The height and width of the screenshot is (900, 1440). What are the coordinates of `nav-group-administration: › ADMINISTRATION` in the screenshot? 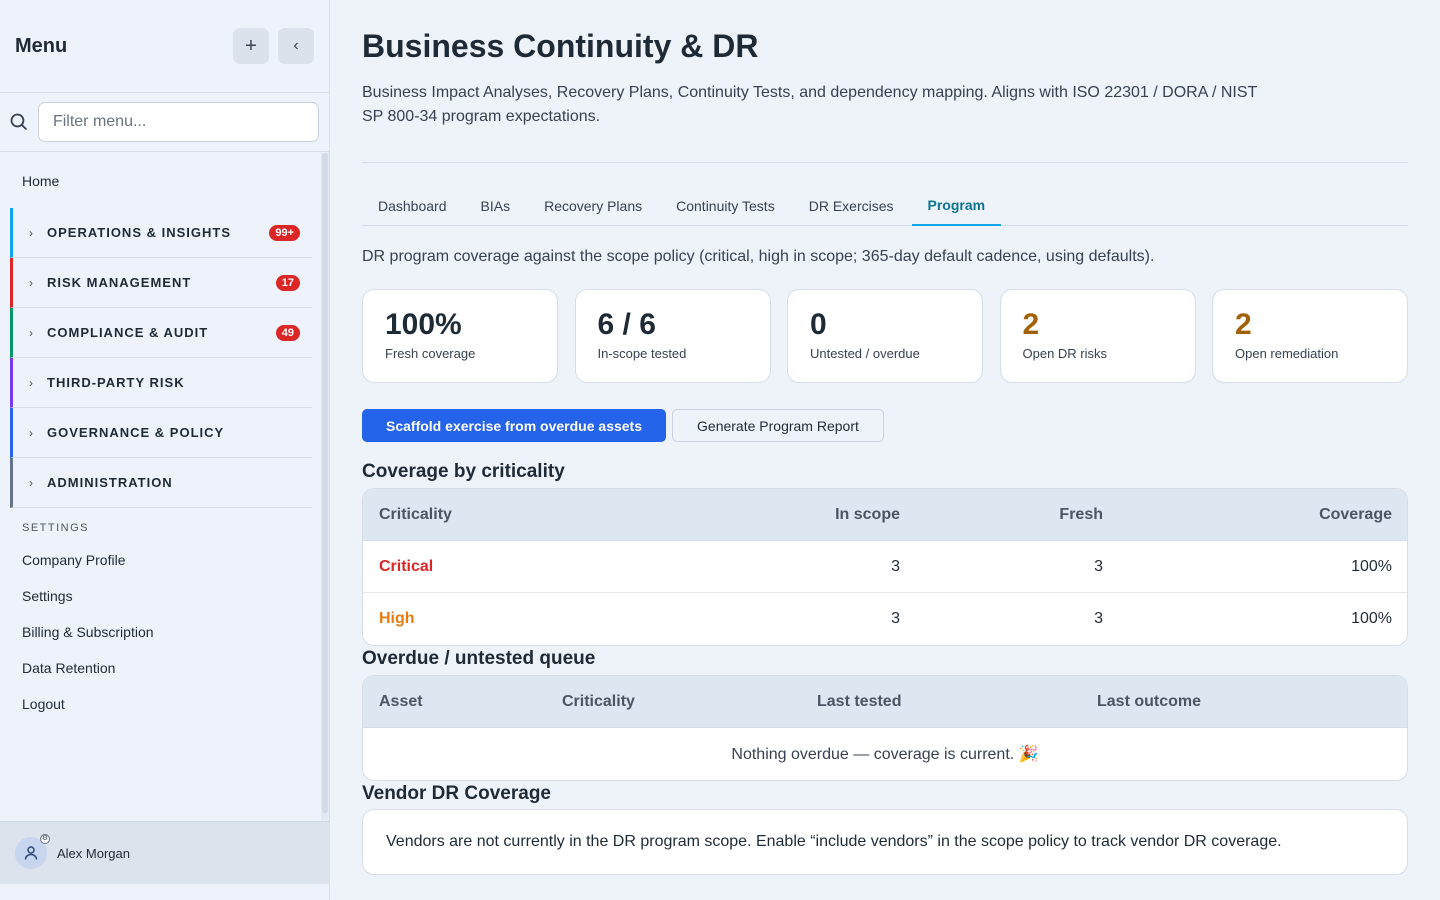 It's located at (161, 483).